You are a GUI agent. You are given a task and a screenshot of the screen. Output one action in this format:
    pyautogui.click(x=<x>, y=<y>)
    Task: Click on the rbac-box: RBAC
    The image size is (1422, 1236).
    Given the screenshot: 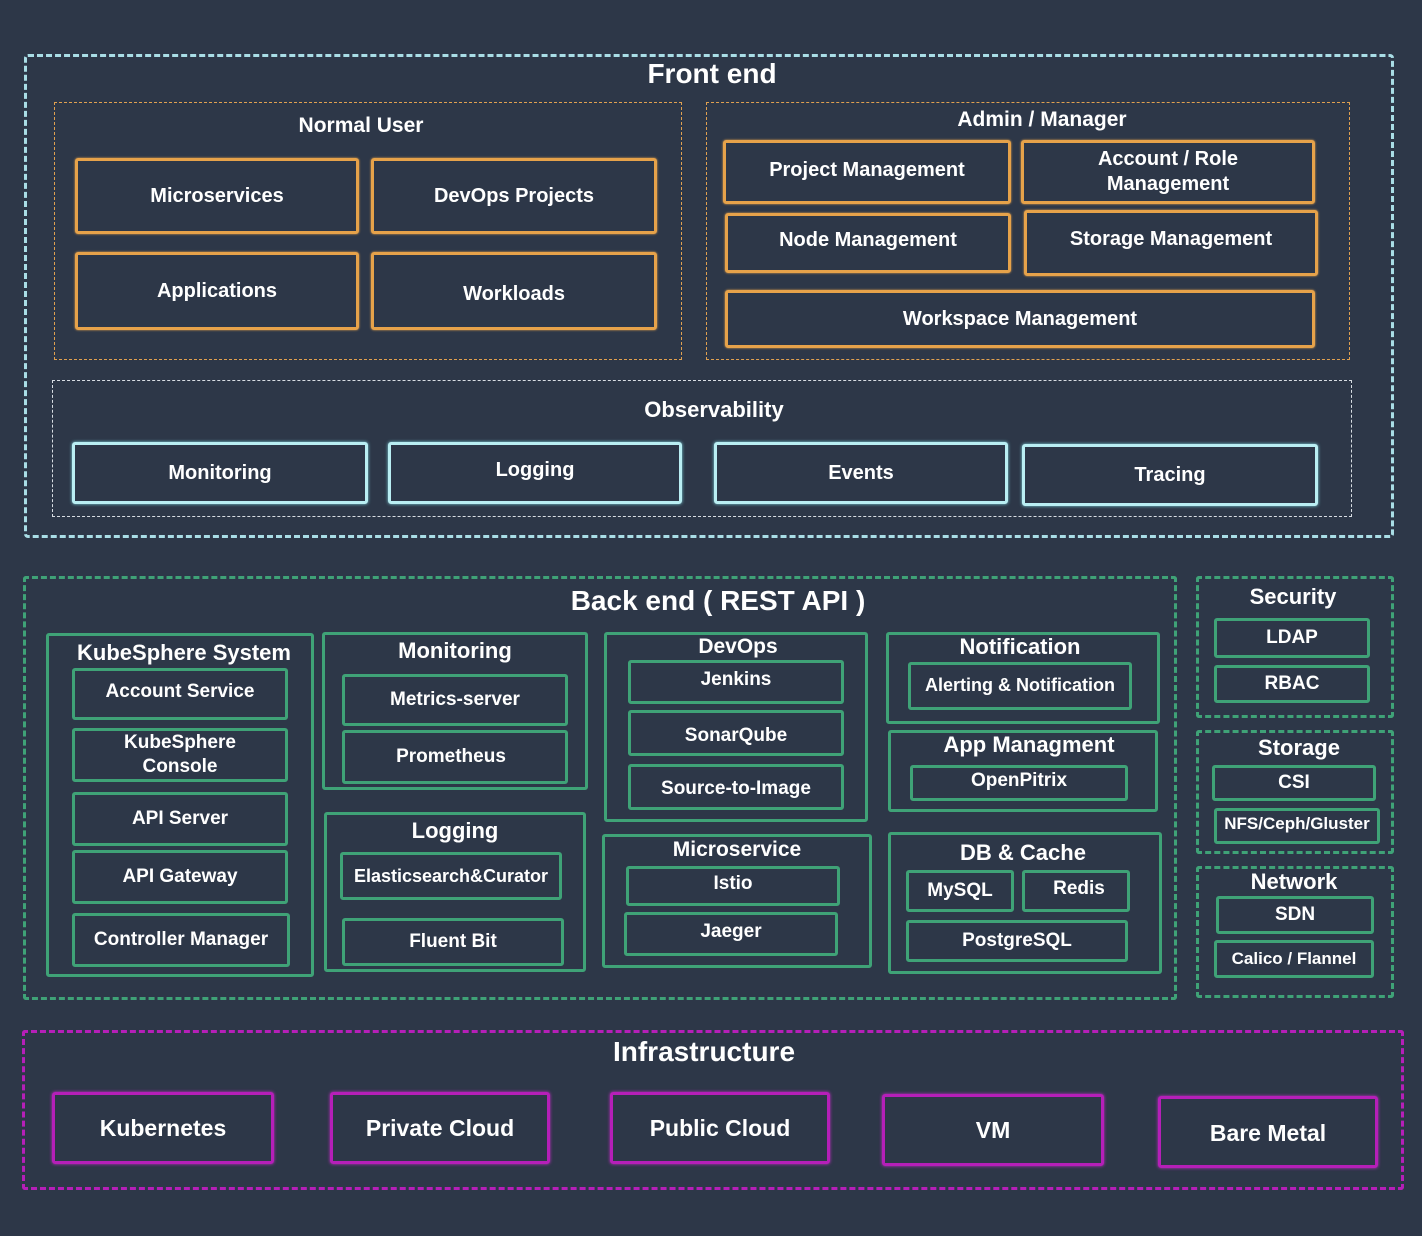 What is the action you would take?
    pyautogui.click(x=1292, y=684)
    